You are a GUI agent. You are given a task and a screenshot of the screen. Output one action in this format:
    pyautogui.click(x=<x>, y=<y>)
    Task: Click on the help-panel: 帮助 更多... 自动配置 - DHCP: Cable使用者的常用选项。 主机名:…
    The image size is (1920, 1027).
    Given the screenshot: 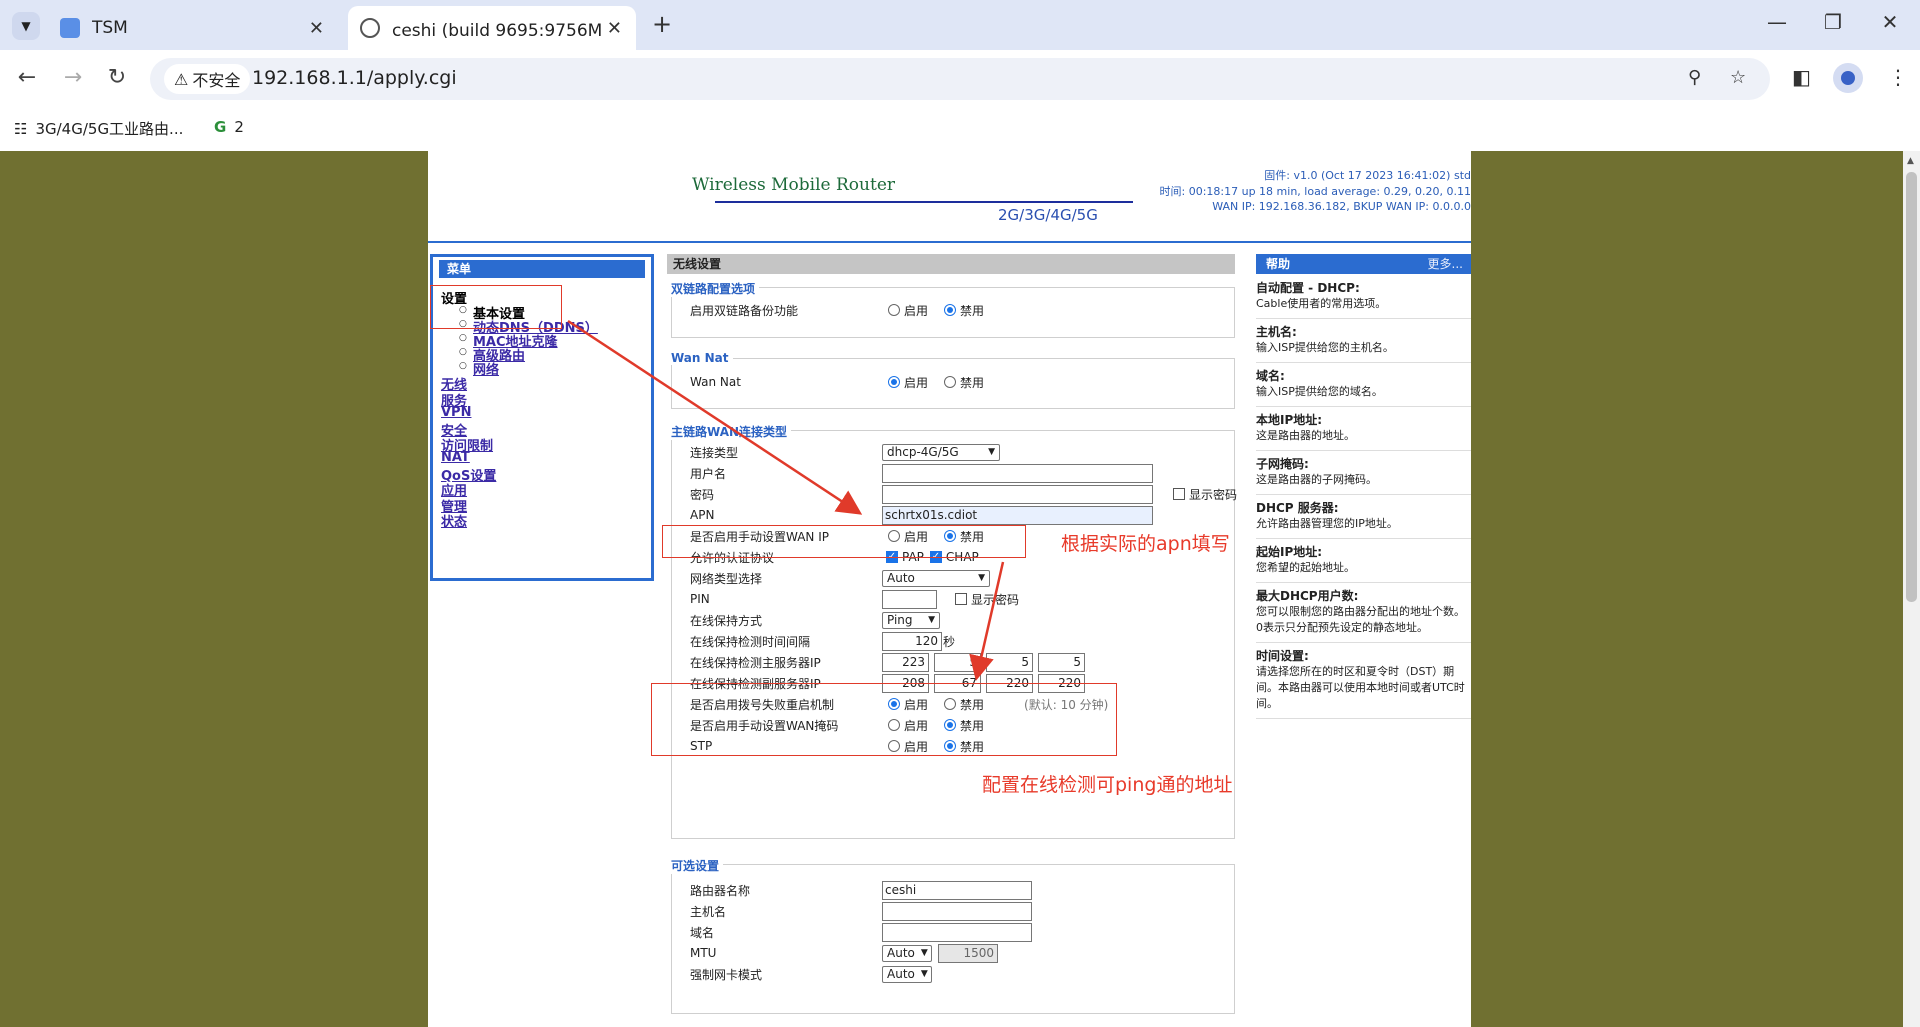 What is the action you would take?
    pyautogui.click(x=1363, y=486)
    